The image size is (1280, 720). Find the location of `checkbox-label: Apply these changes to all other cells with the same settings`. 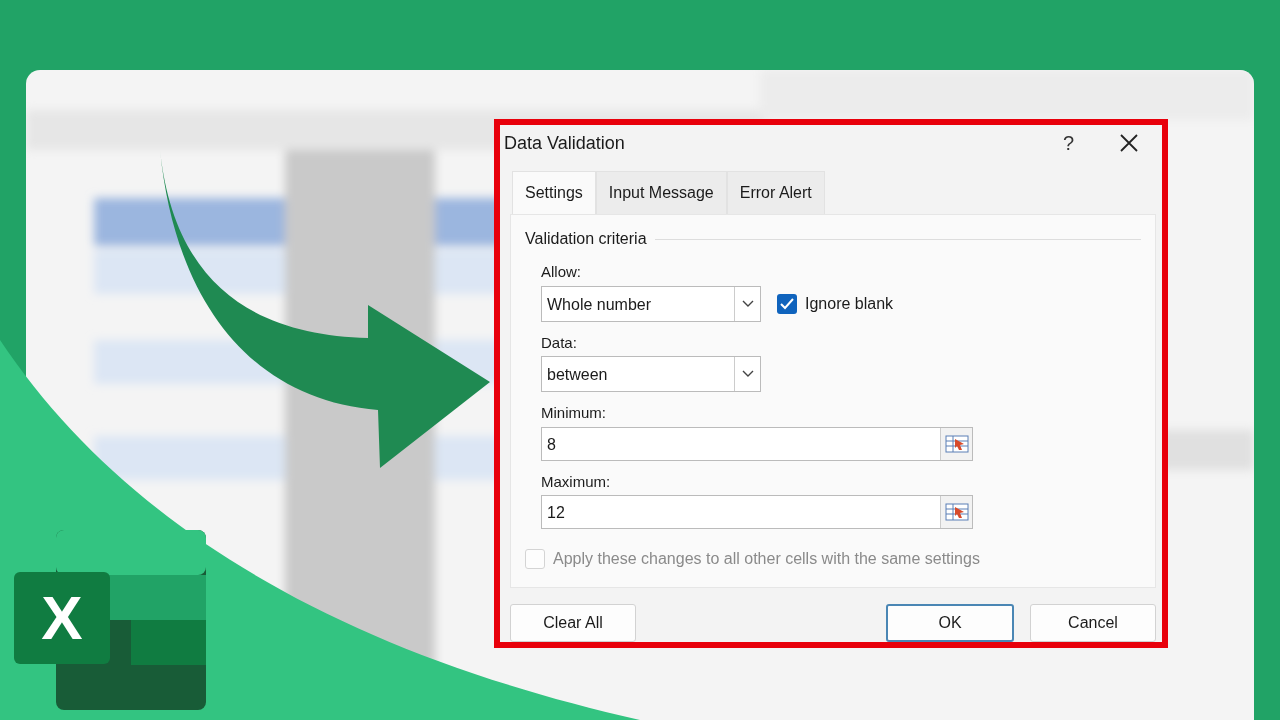

checkbox-label: Apply these changes to all other cells with the same settings is located at coordinates (766, 559).